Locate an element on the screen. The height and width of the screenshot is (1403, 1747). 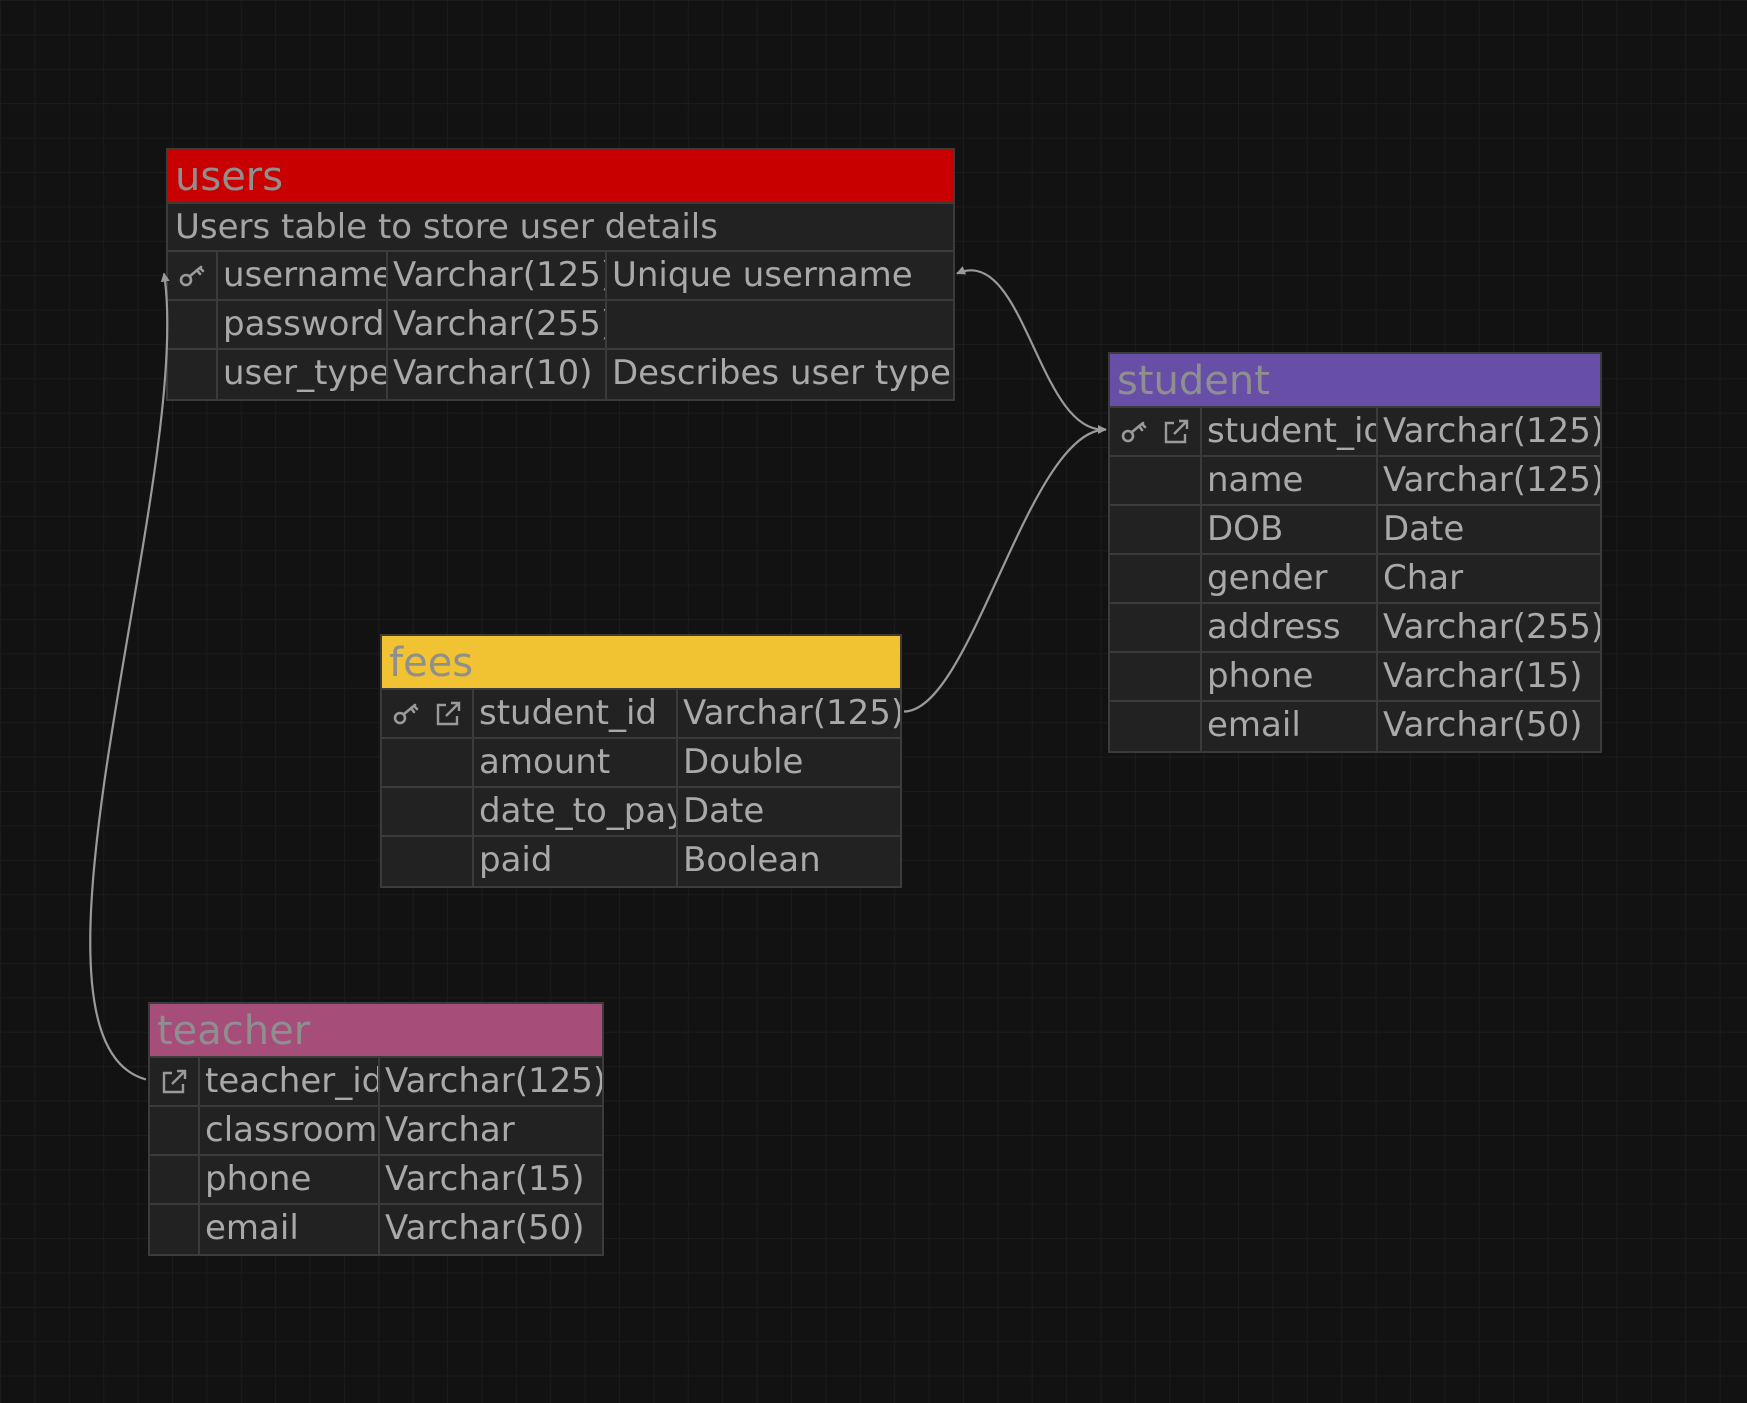
field-name: user_type is located at coordinates (303, 374).